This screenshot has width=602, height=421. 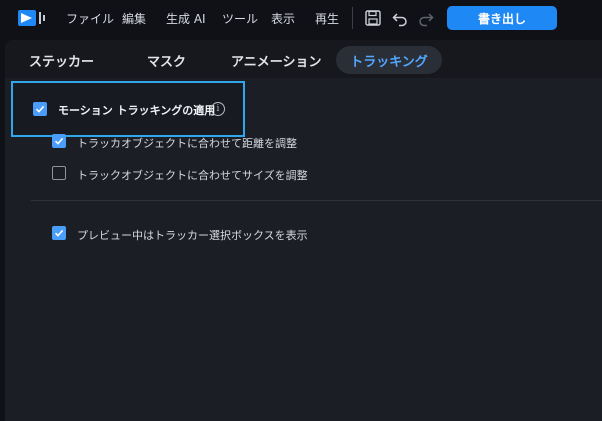 I want to click on redo-icon, so click(x=426, y=18).